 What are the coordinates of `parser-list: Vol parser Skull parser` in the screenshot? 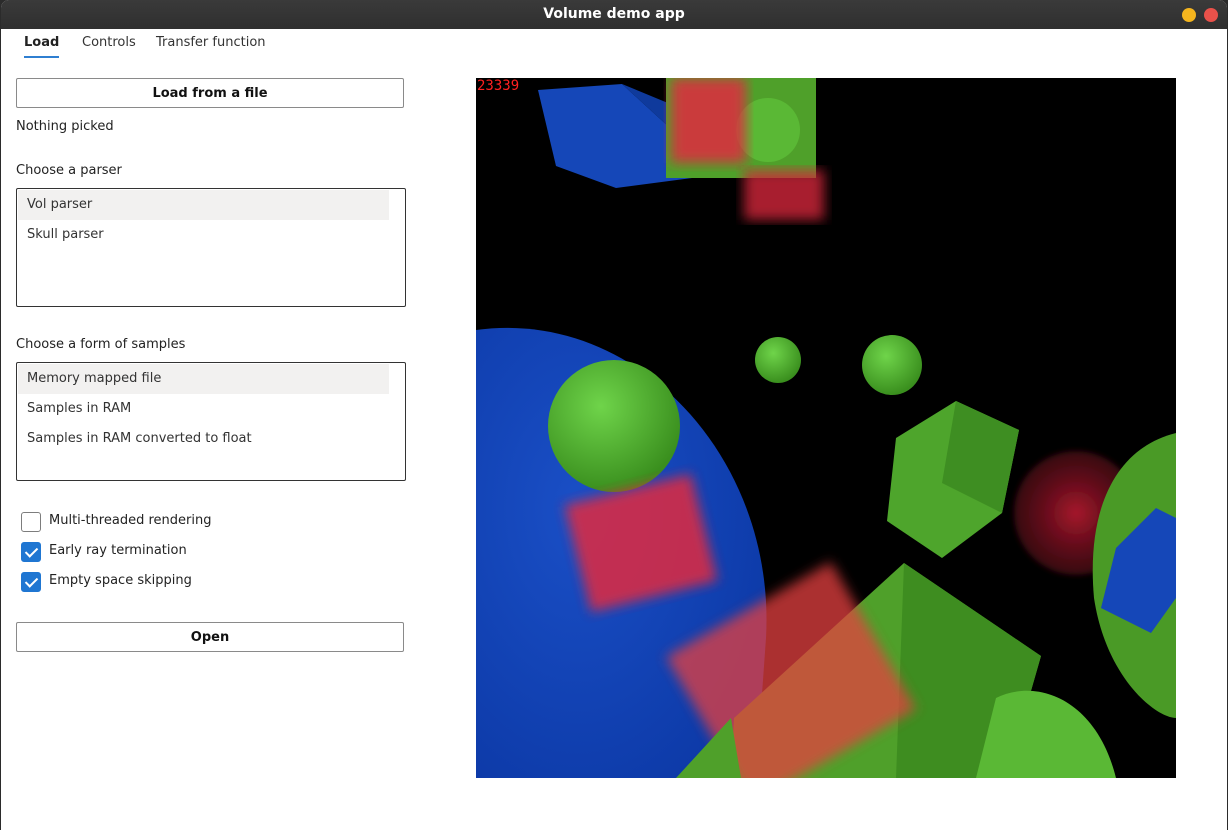 It's located at (211, 247).